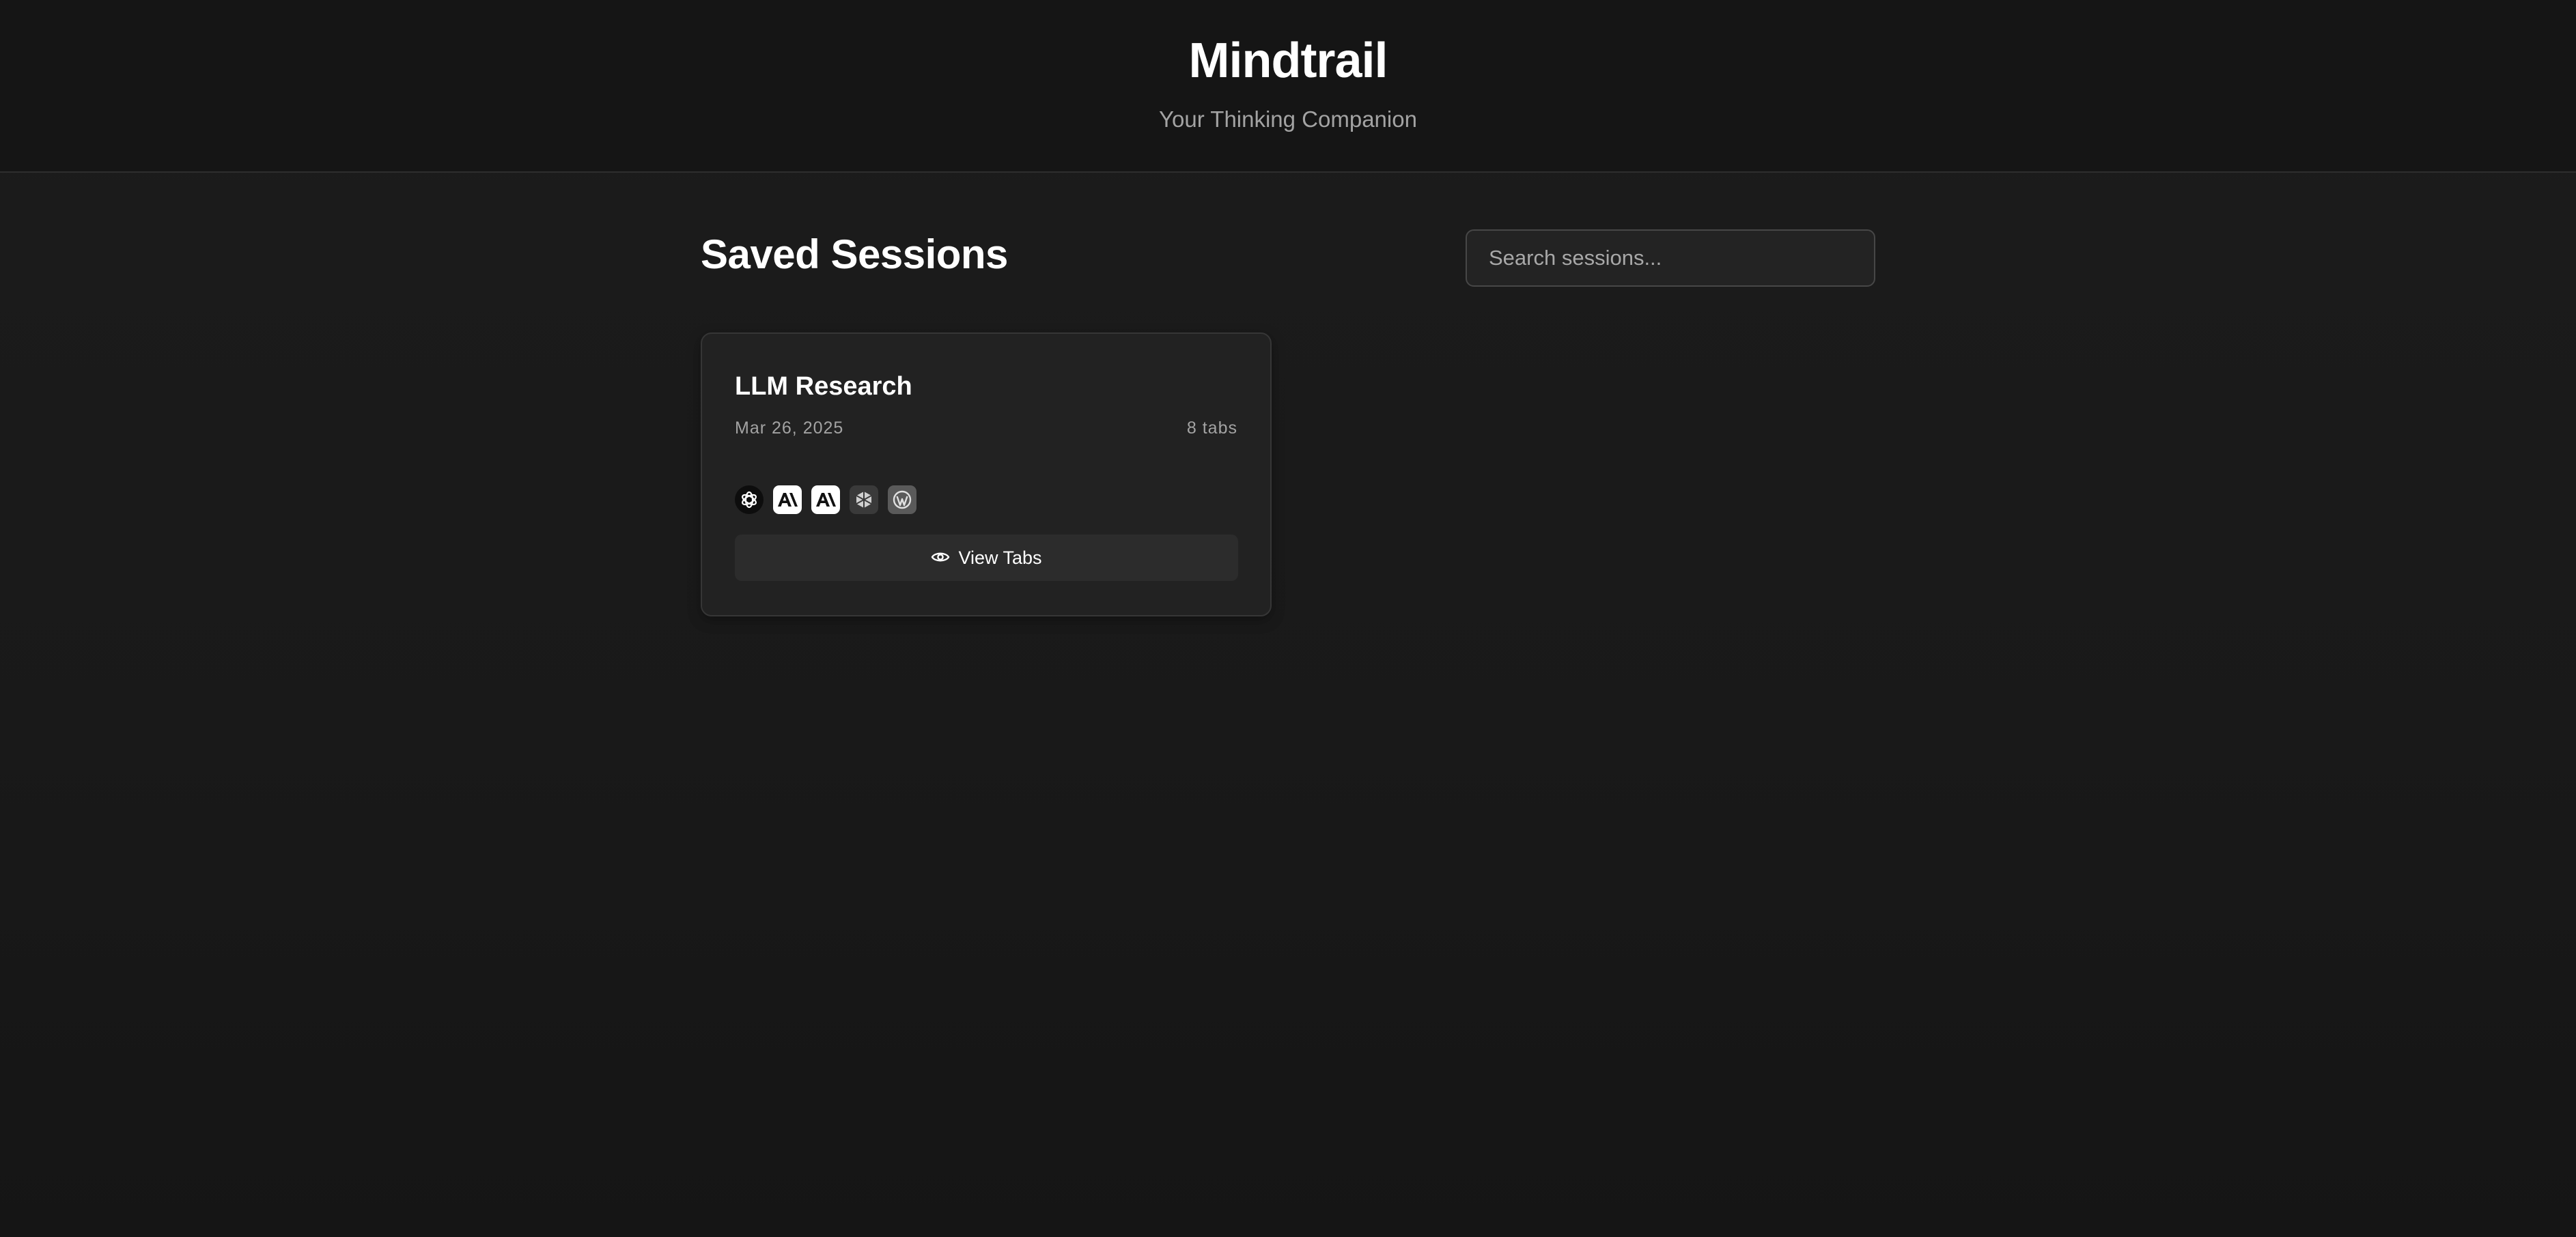 This screenshot has height=1237, width=2576. What do you see at coordinates (854, 254) in the screenshot?
I see `page-title: Saved Sessions` at bounding box center [854, 254].